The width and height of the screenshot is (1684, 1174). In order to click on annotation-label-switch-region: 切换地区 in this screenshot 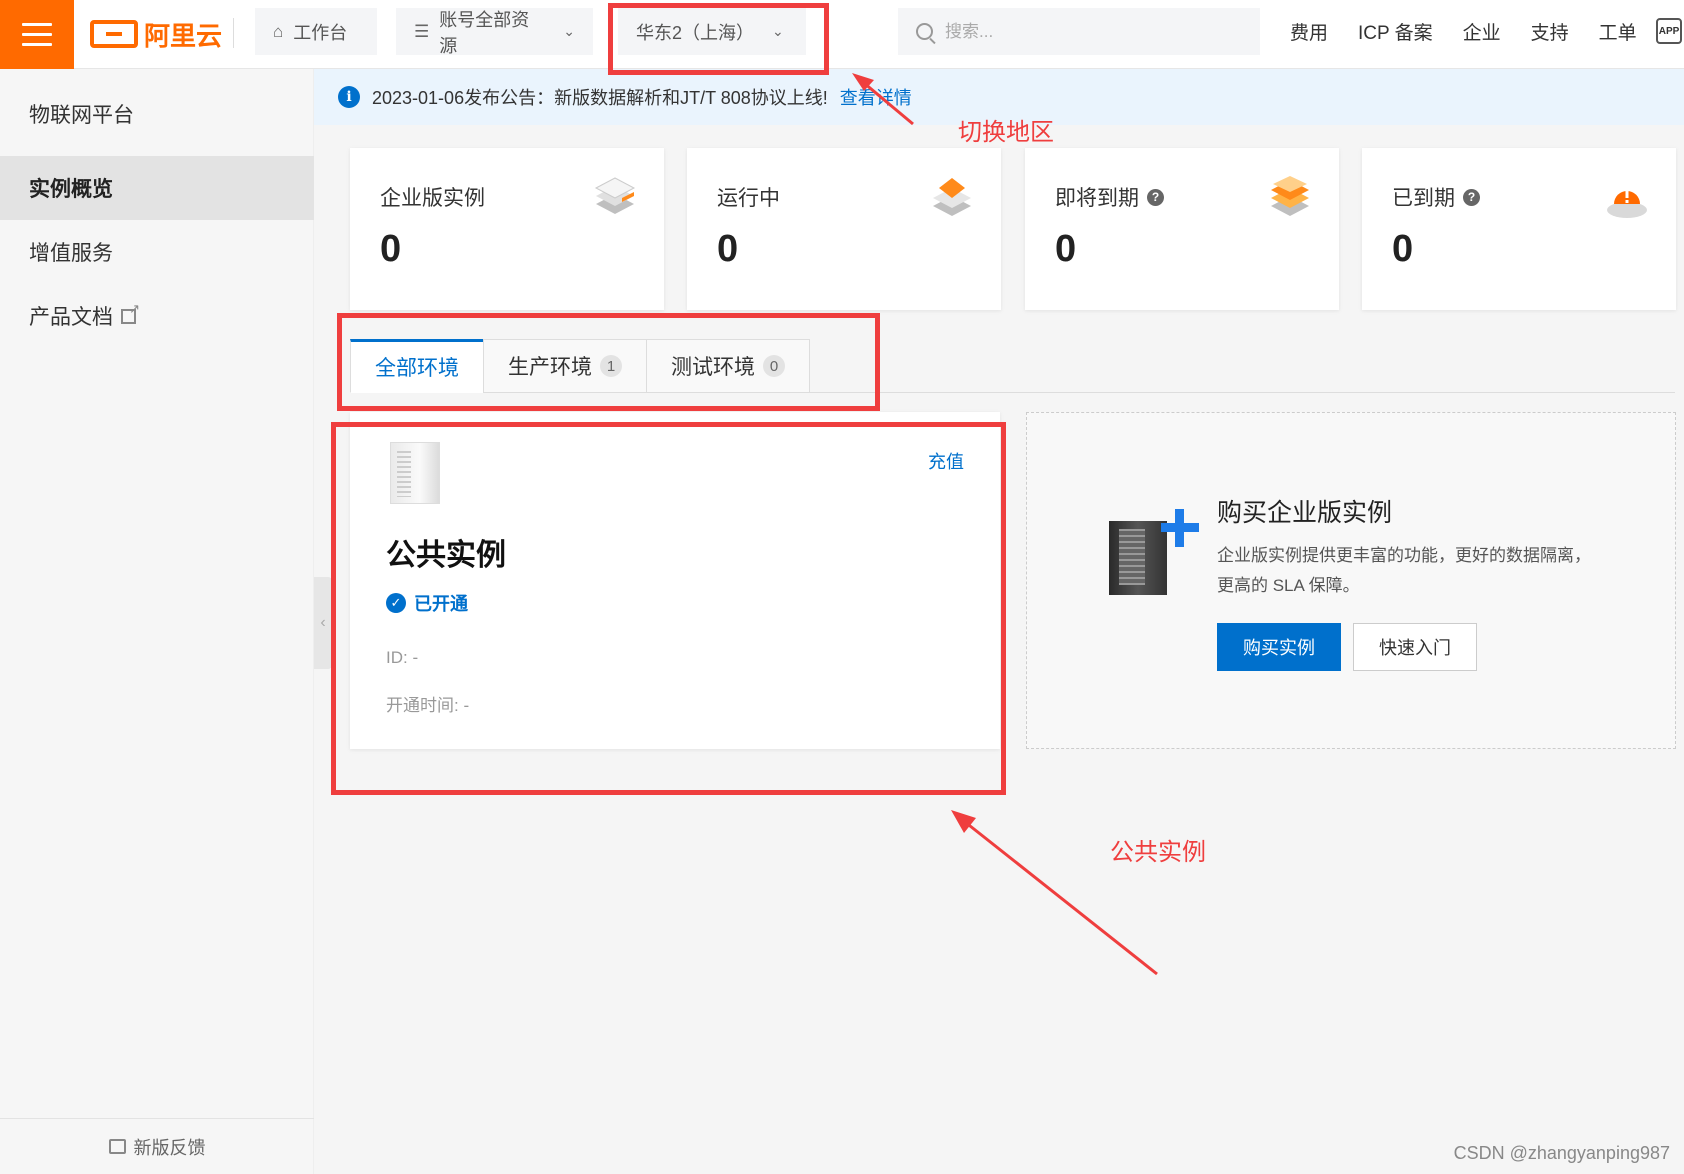, I will do `click(1006, 132)`.